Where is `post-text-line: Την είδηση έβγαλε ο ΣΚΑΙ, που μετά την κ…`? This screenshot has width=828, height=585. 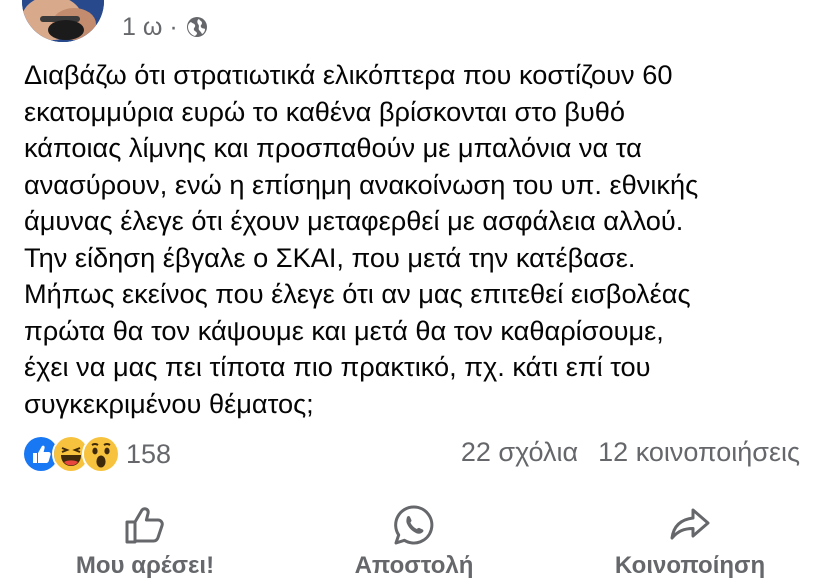 post-text-line: Την είδηση έβγαλε ο ΣΚΑΙ, που μετά την κ… is located at coordinates (330, 257).